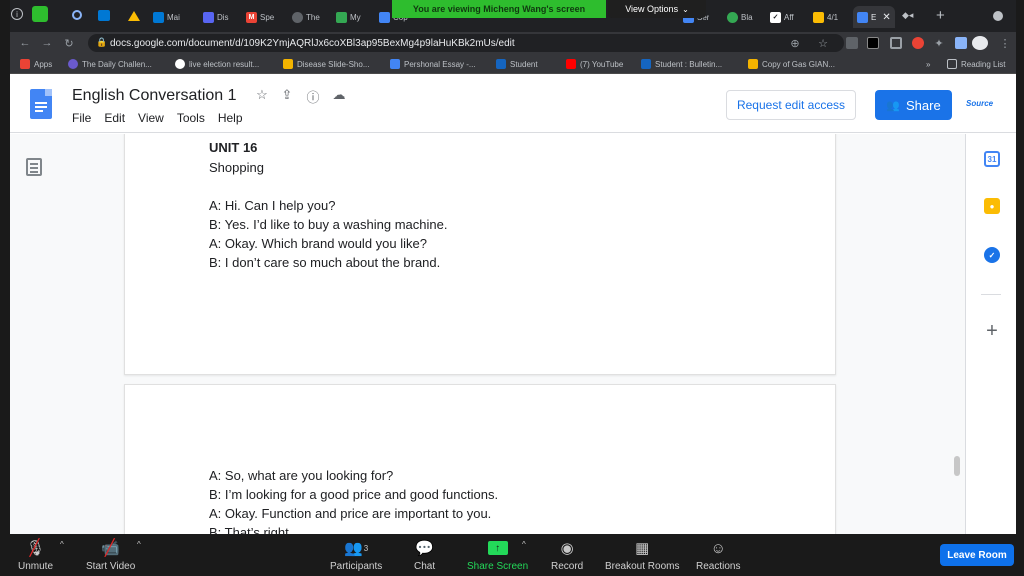 This screenshot has height=576, width=1024. What do you see at coordinates (339, 95) in the screenshot?
I see `cloud-saved-icon: ☁` at bounding box center [339, 95].